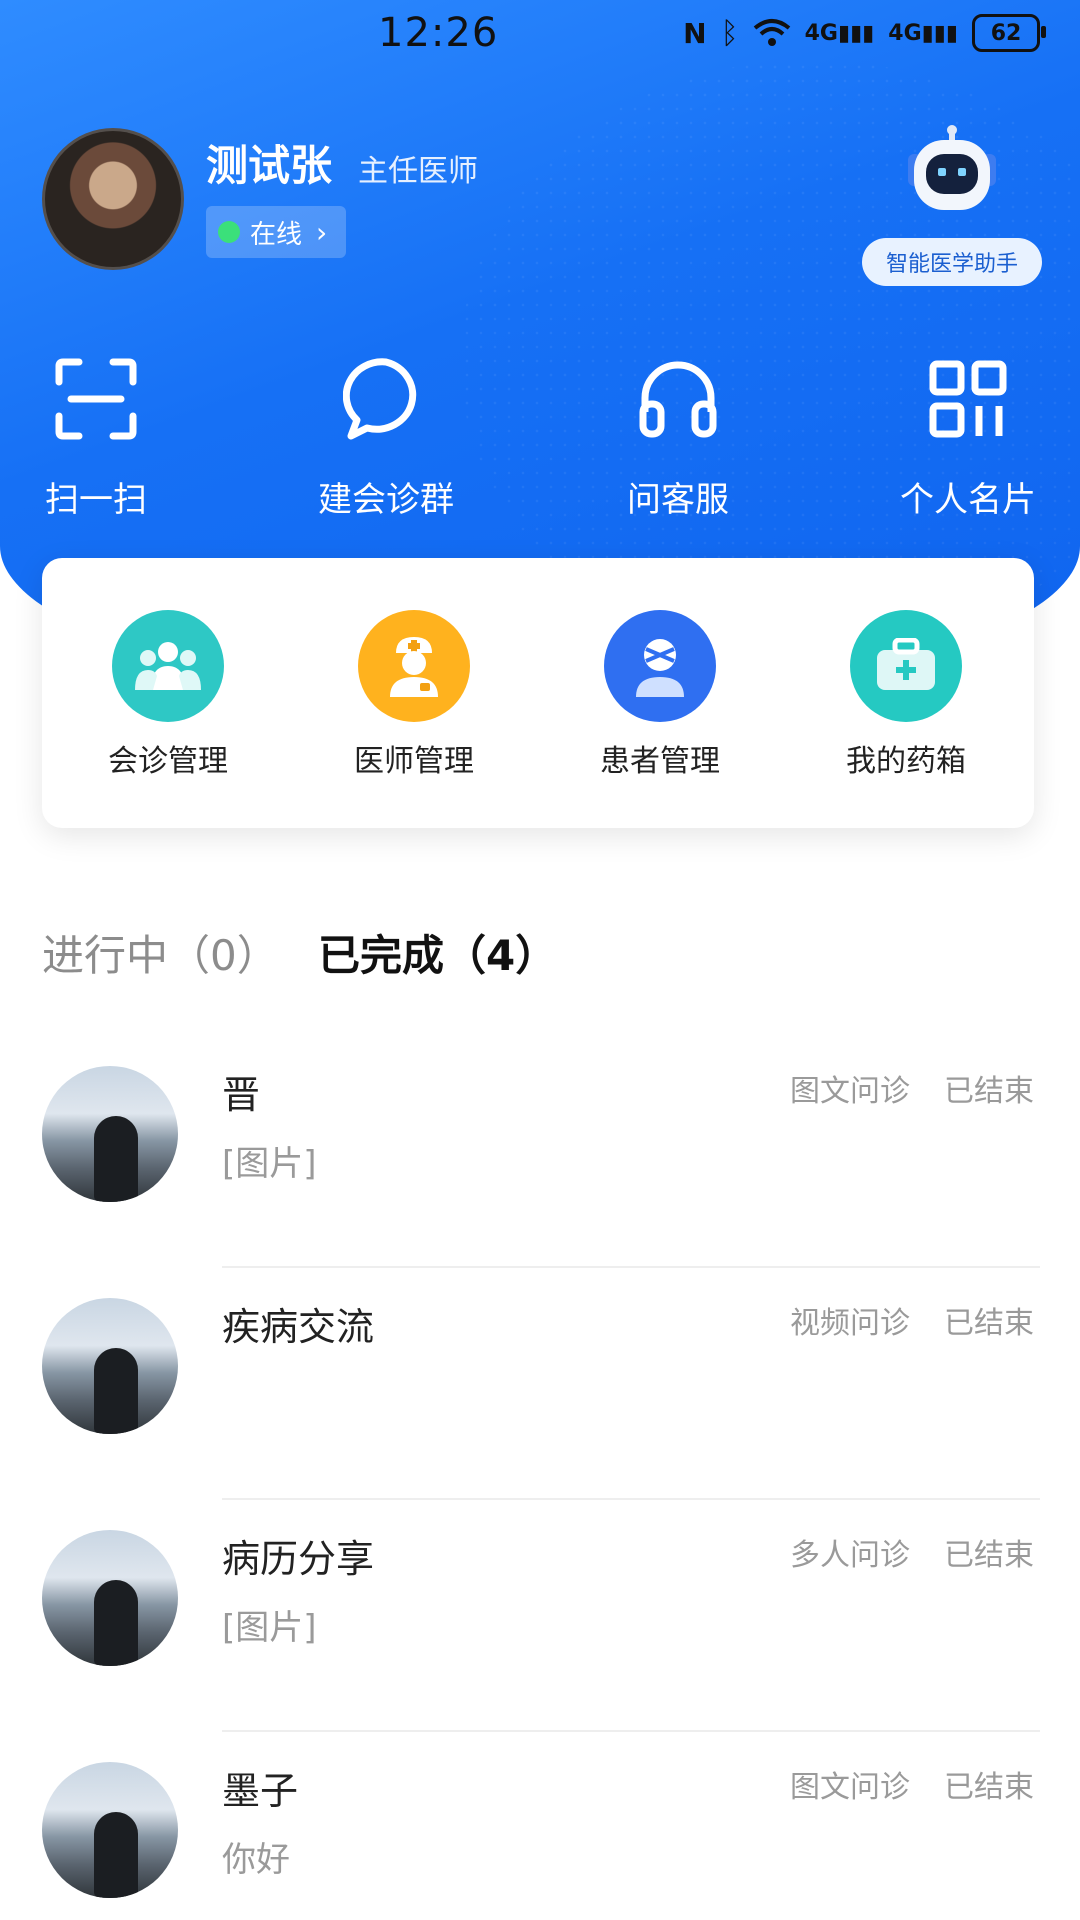 Image resolution: width=1080 pixels, height=1920 pixels. I want to click on consultation-name: 病历分享, so click(298, 1559).